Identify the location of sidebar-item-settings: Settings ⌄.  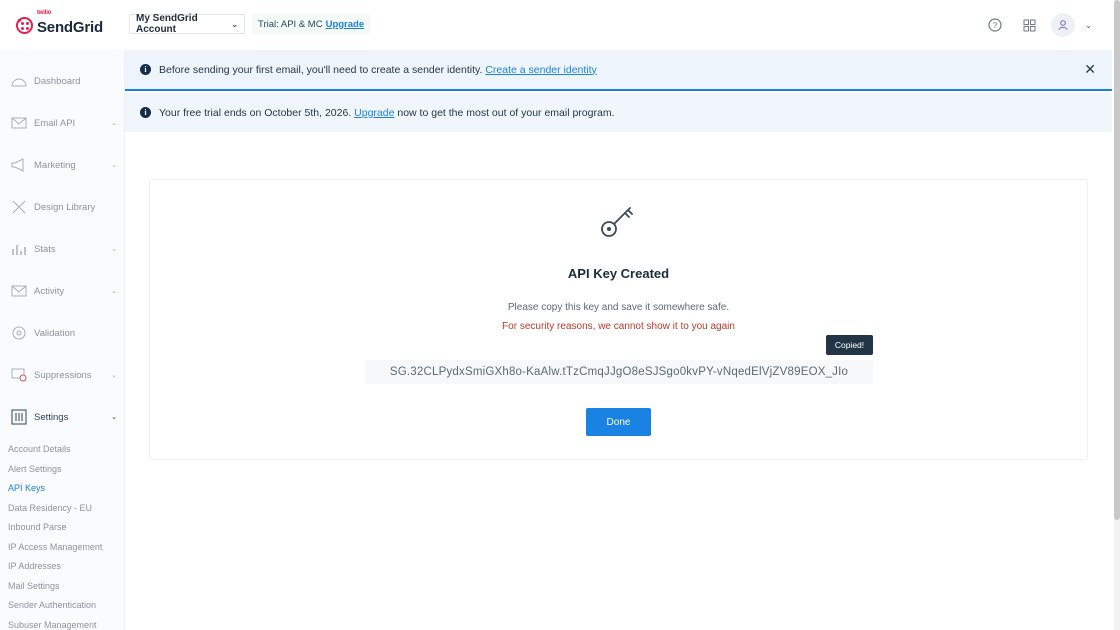
(62, 417).